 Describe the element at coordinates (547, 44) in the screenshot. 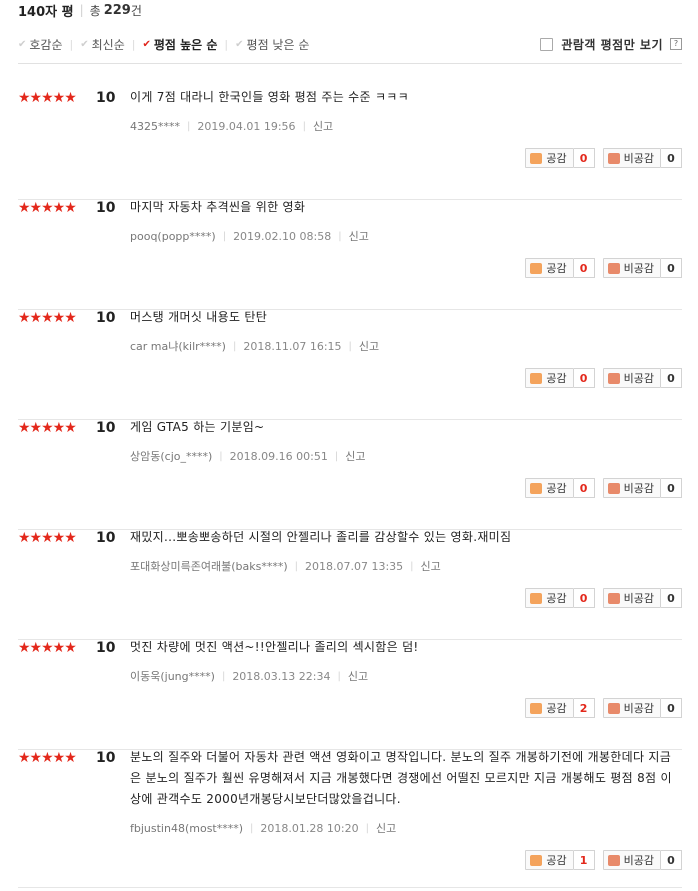

I see `viewer-only-checkbox` at that location.